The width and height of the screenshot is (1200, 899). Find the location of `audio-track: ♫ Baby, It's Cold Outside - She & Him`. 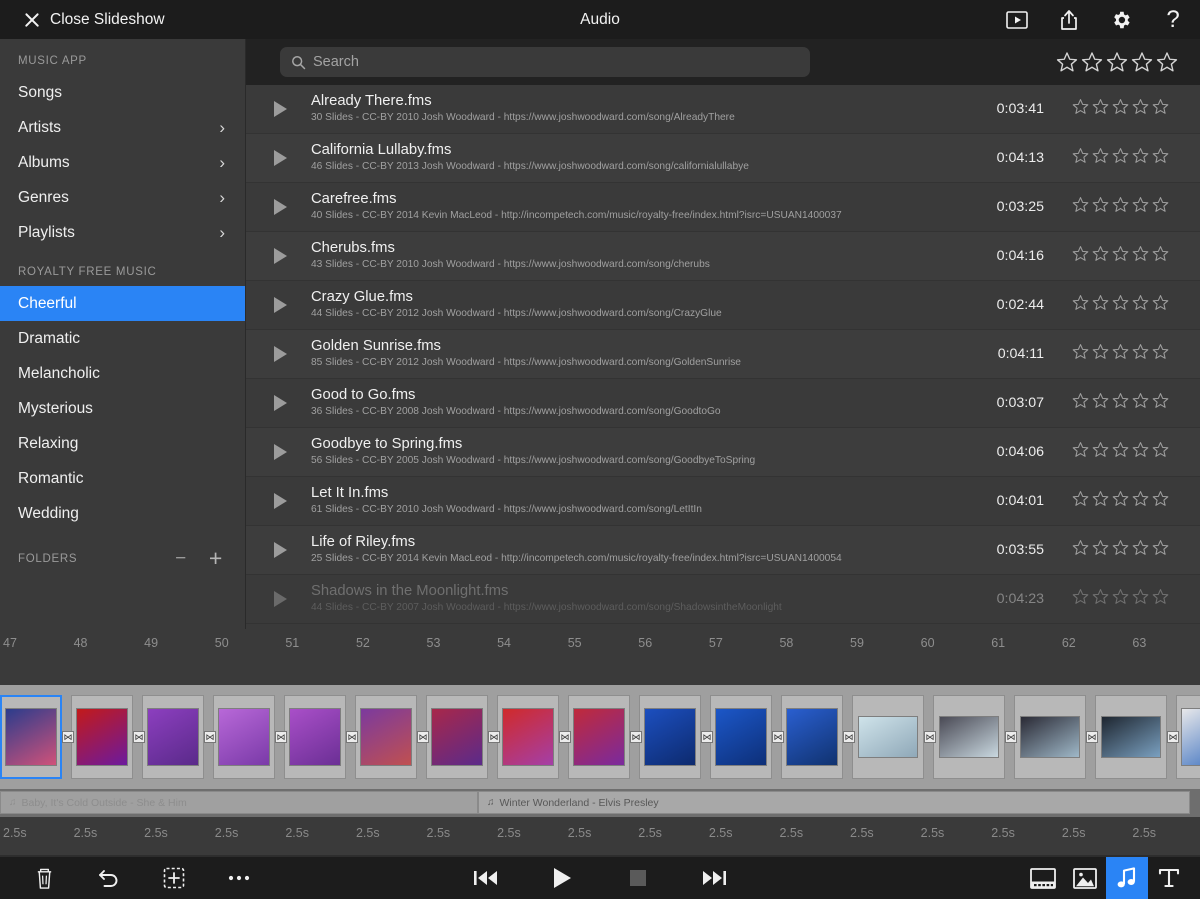

audio-track: ♫ Baby, It's Cold Outside - She & Him is located at coordinates (239, 802).